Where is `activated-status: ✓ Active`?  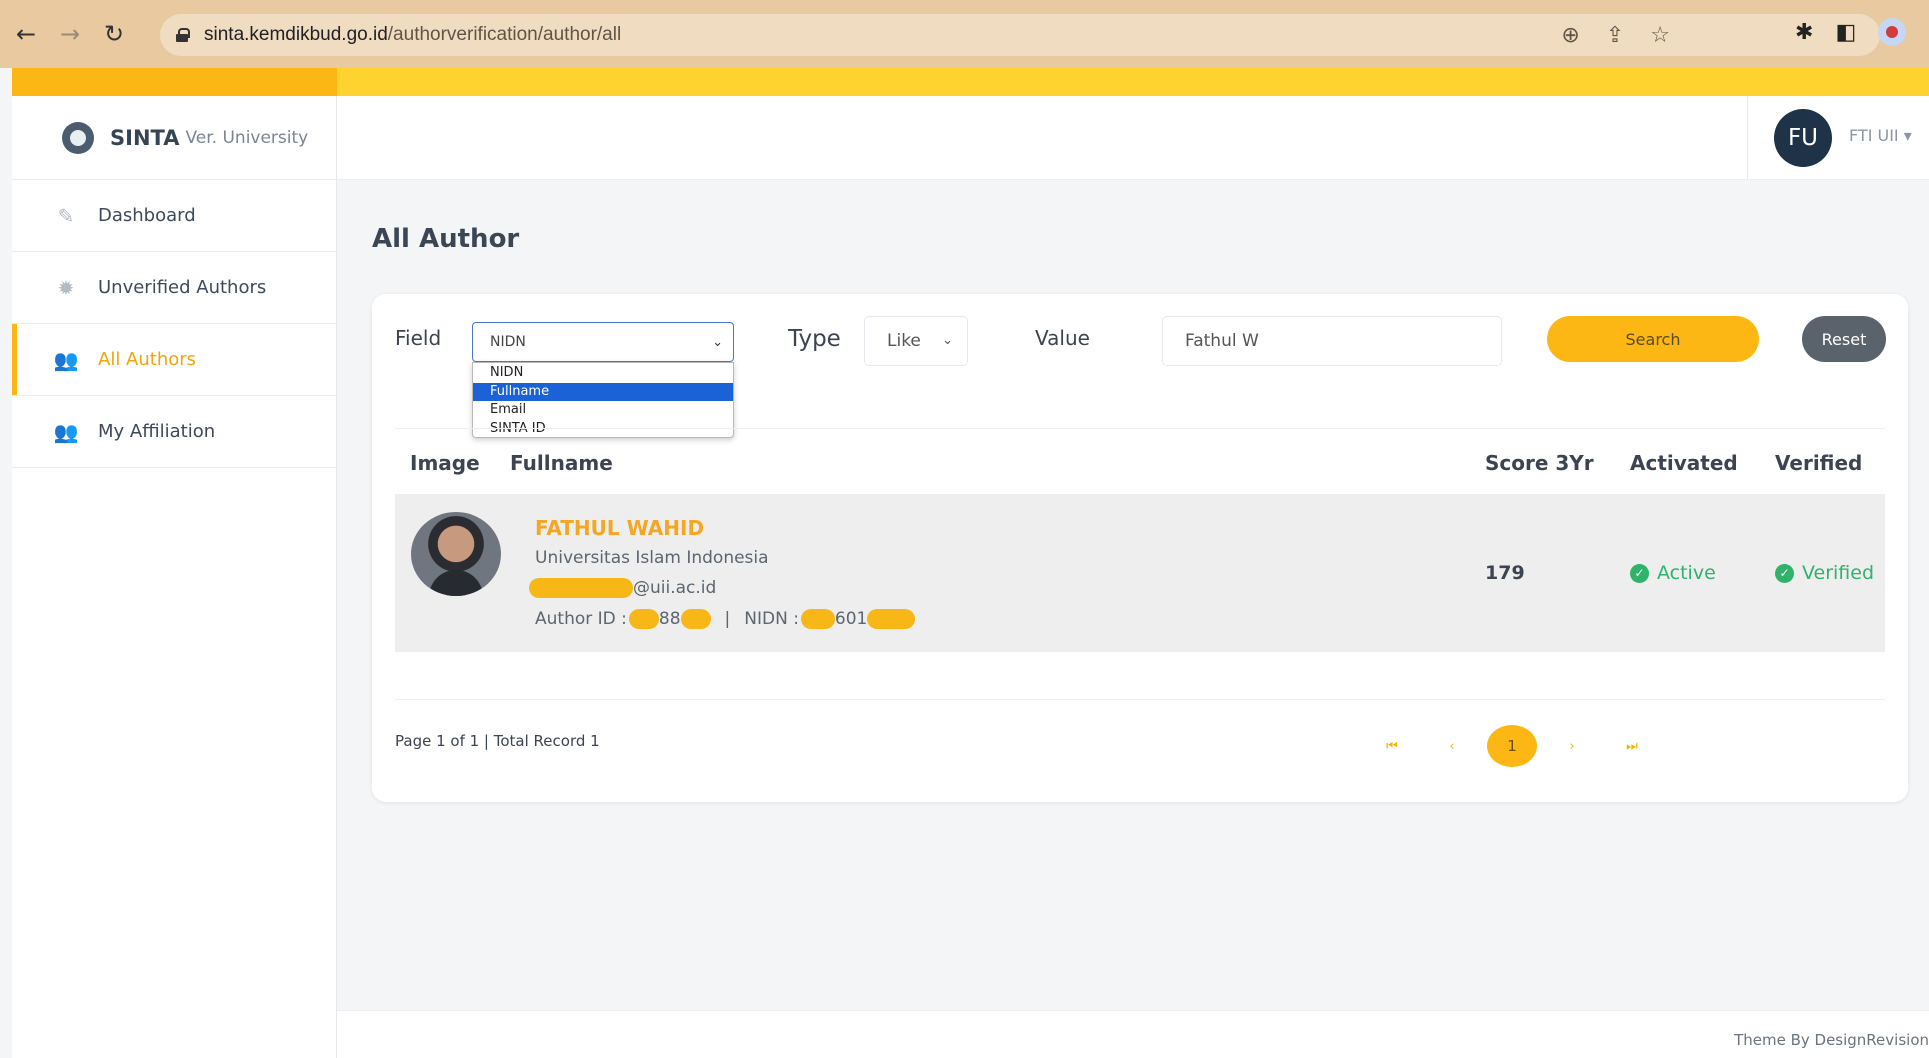 activated-status: ✓ Active is located at coordinates (1673, 573).